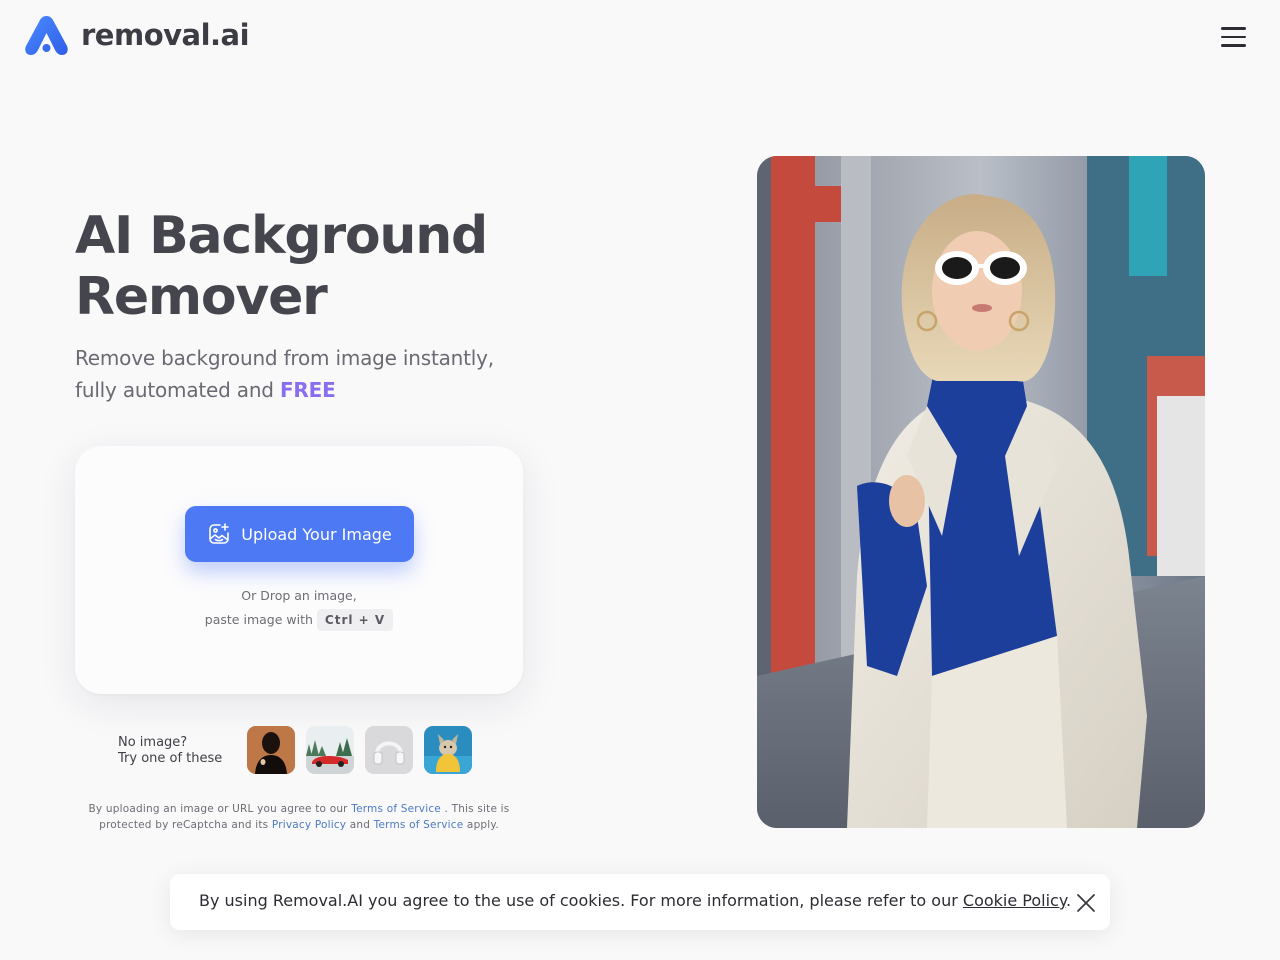  What do you see at coordinates (335, 267) in the screenshot?
I see `page-title: AI Background Remover` at bounding box center [335, 267].